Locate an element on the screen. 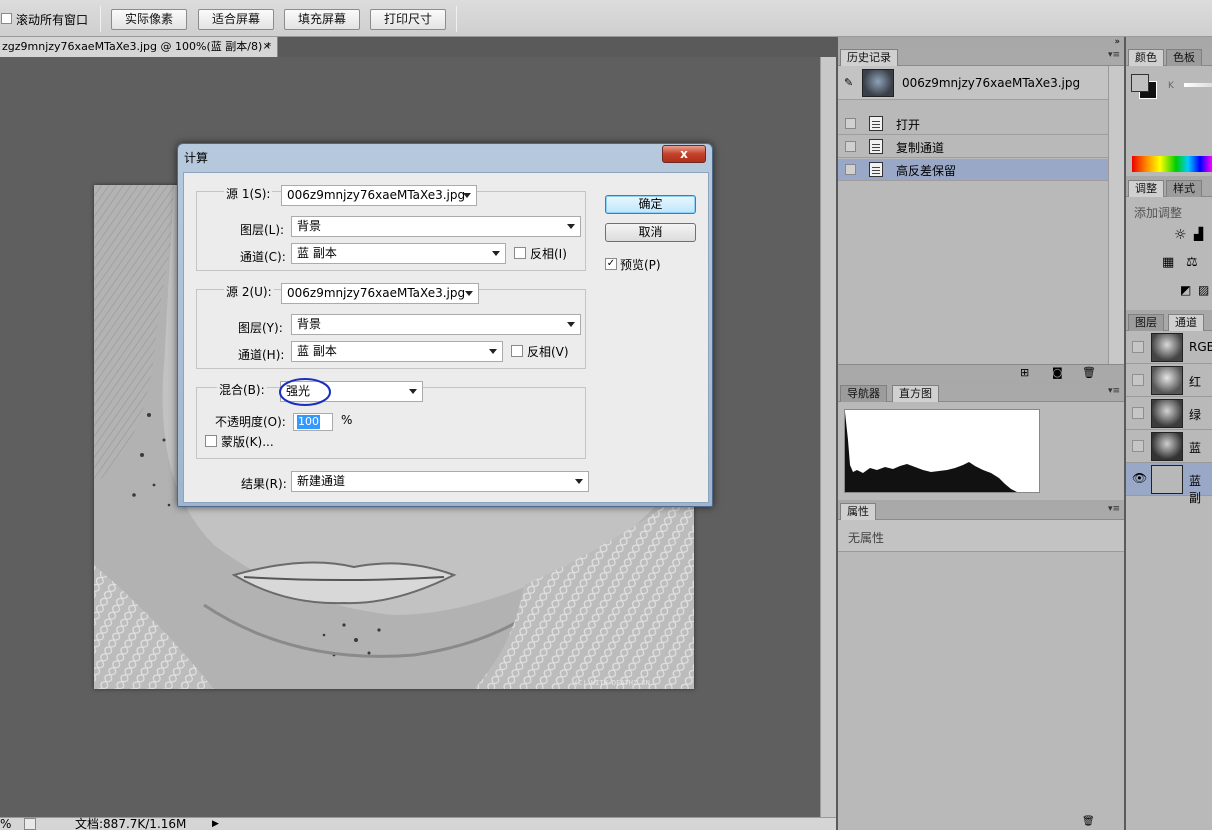  vertical-scrollbar is located at coordinates (828, 437).